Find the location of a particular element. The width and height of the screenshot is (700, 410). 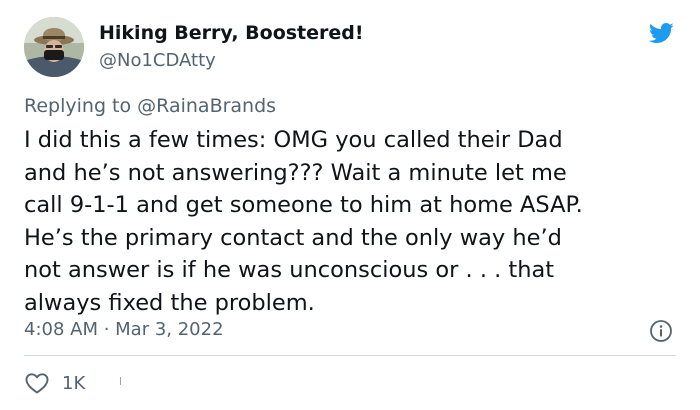

tweet-timestamp: 4:08 AM · Mar 3, 2022 is located at coordinates (124, 329).